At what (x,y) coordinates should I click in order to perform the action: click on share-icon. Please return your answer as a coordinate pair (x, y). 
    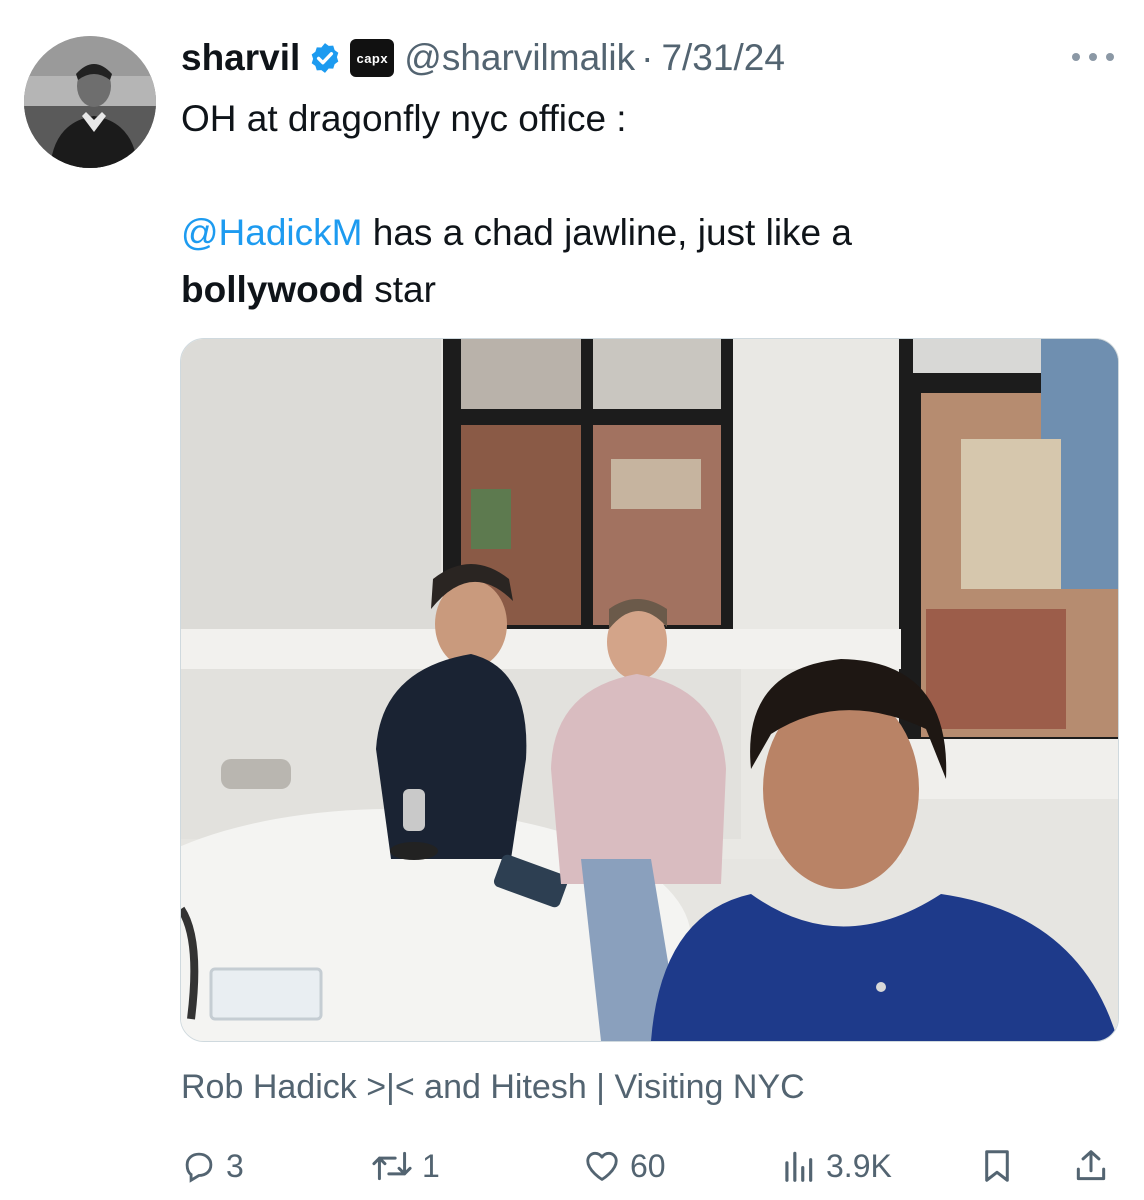
    Looking at the image, I should click on (1091, 1166).